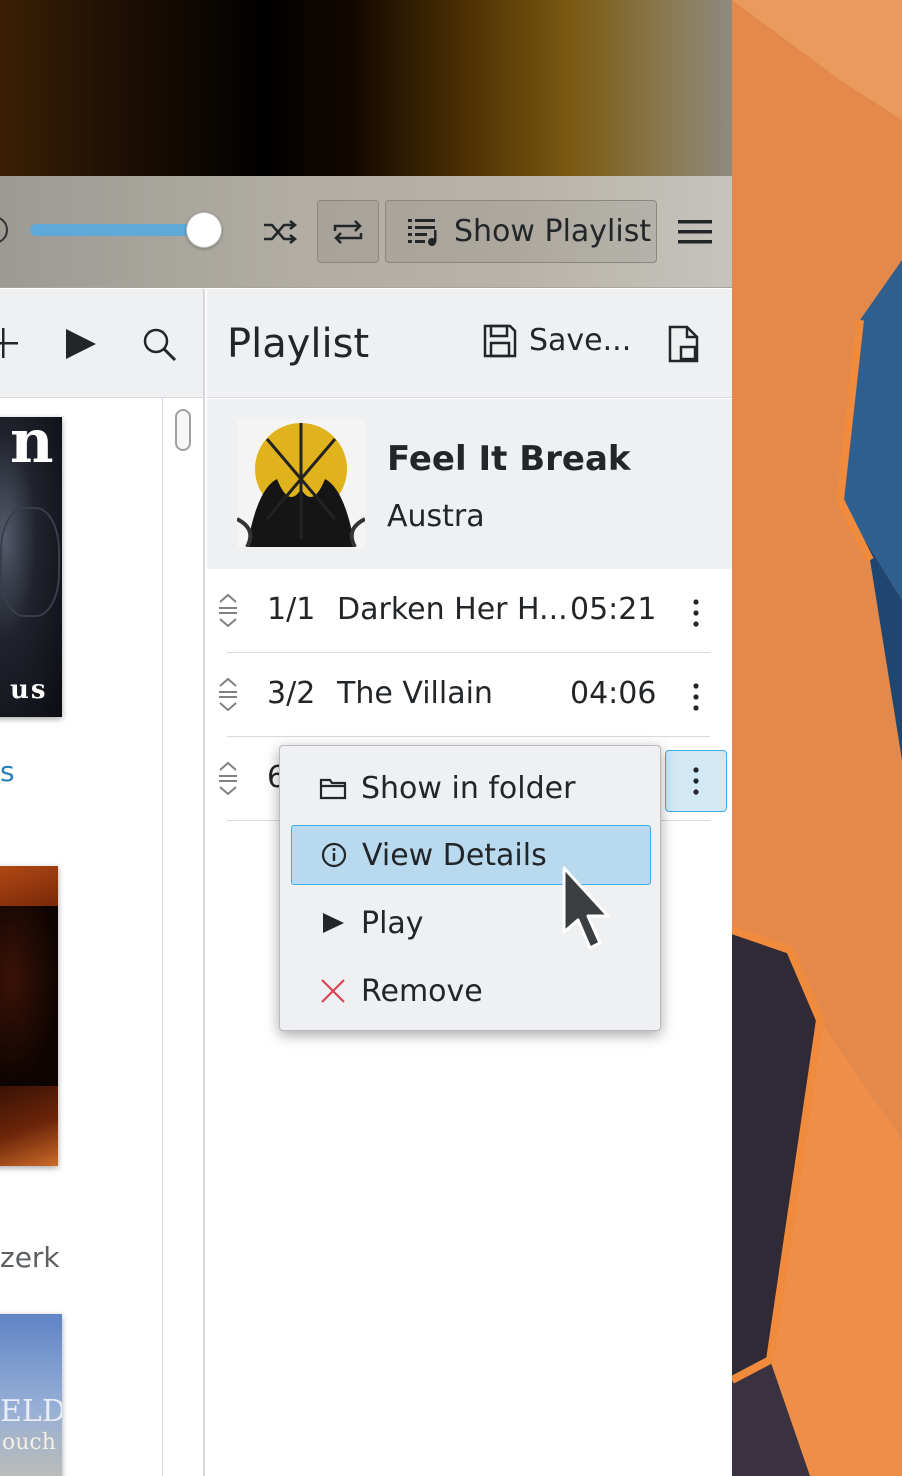 The width and height of the screenshot is (902, 1476). Describe the element at coordinates (101, 343) in the screenshot. I see `library-toolbar` at that location.